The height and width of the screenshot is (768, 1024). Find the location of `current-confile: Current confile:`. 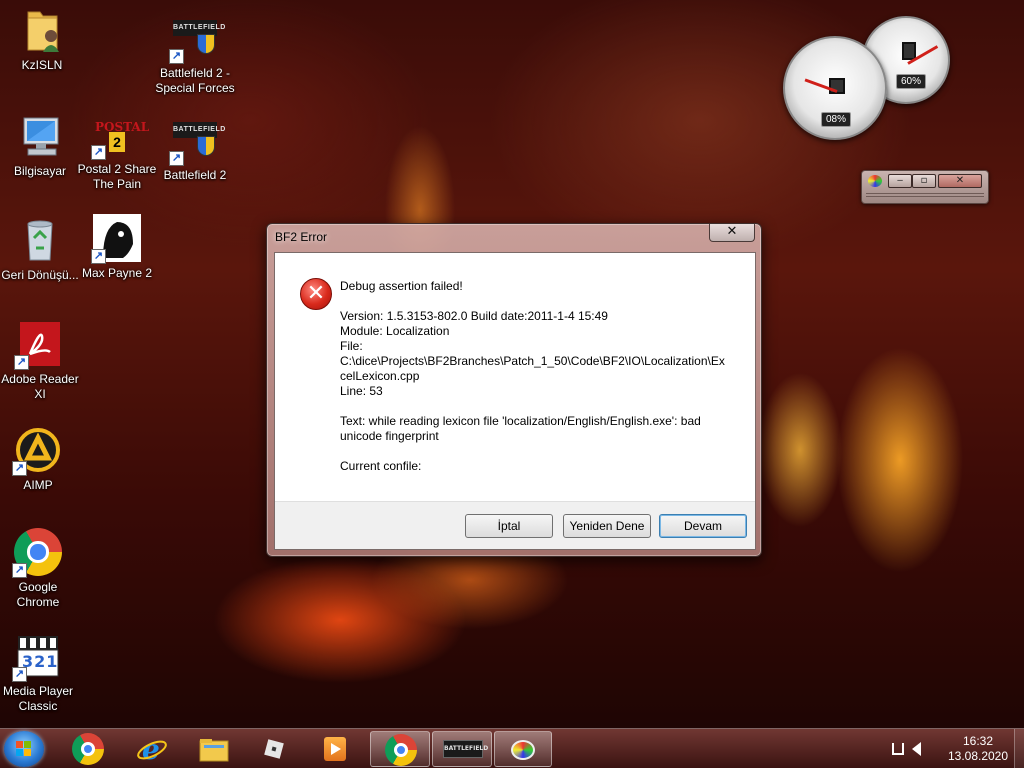

current-confile: Current confile: is located at coordinates (381, 466).